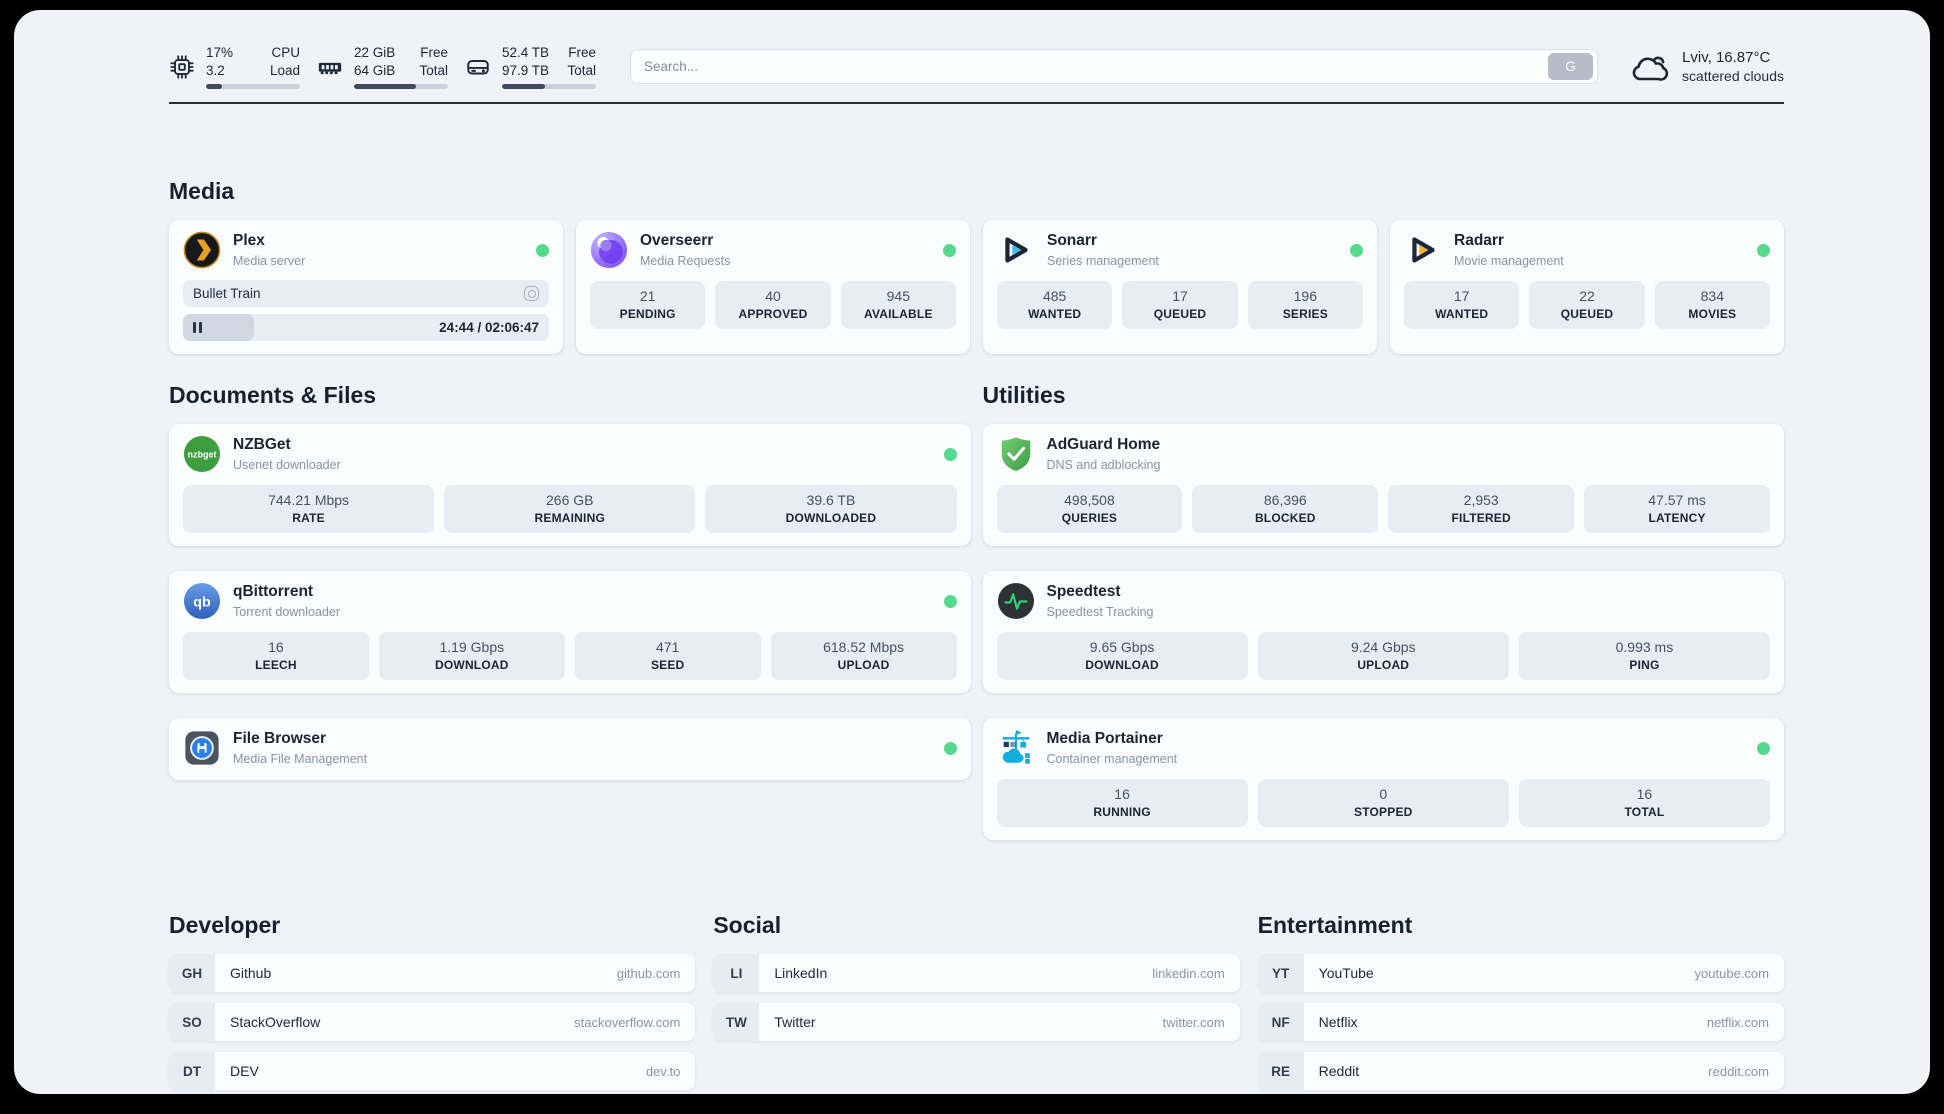 The height and width of the screenshot is (1114, 1944). What do you see at coordinates (309, 509) in the screenshot?
I see `stat-rate: 744.21 Mbps RATE` at bounding box center [309, 509].